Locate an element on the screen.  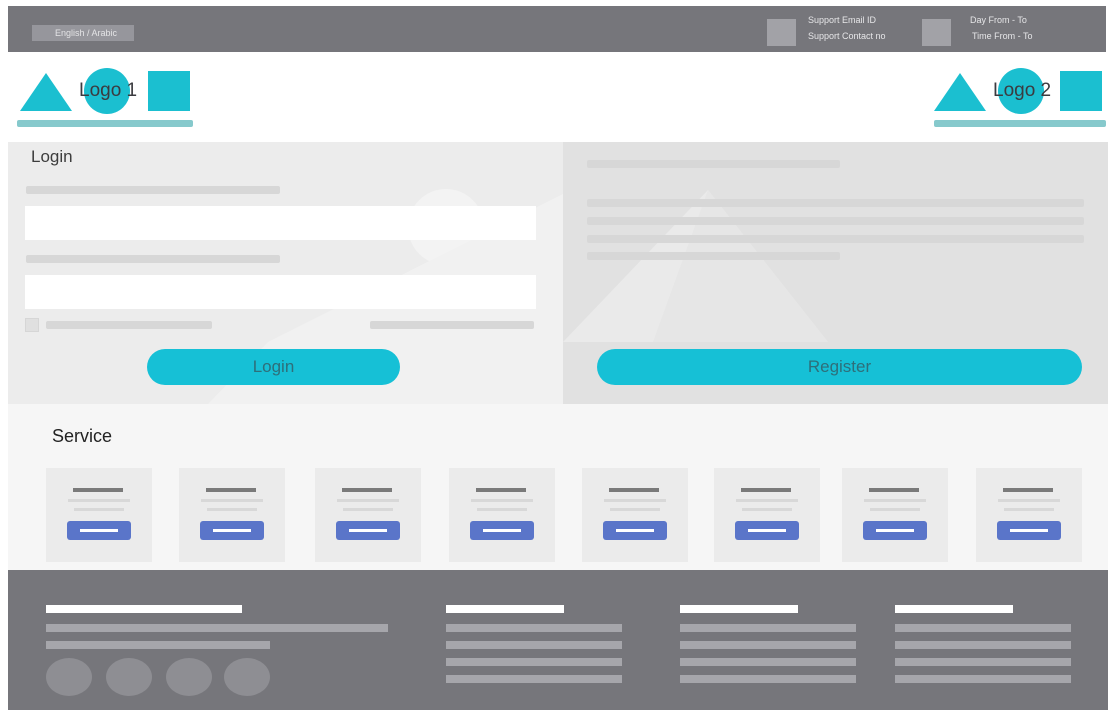
support-contact-label: Support Contact no is located at coordinates (847, 36).